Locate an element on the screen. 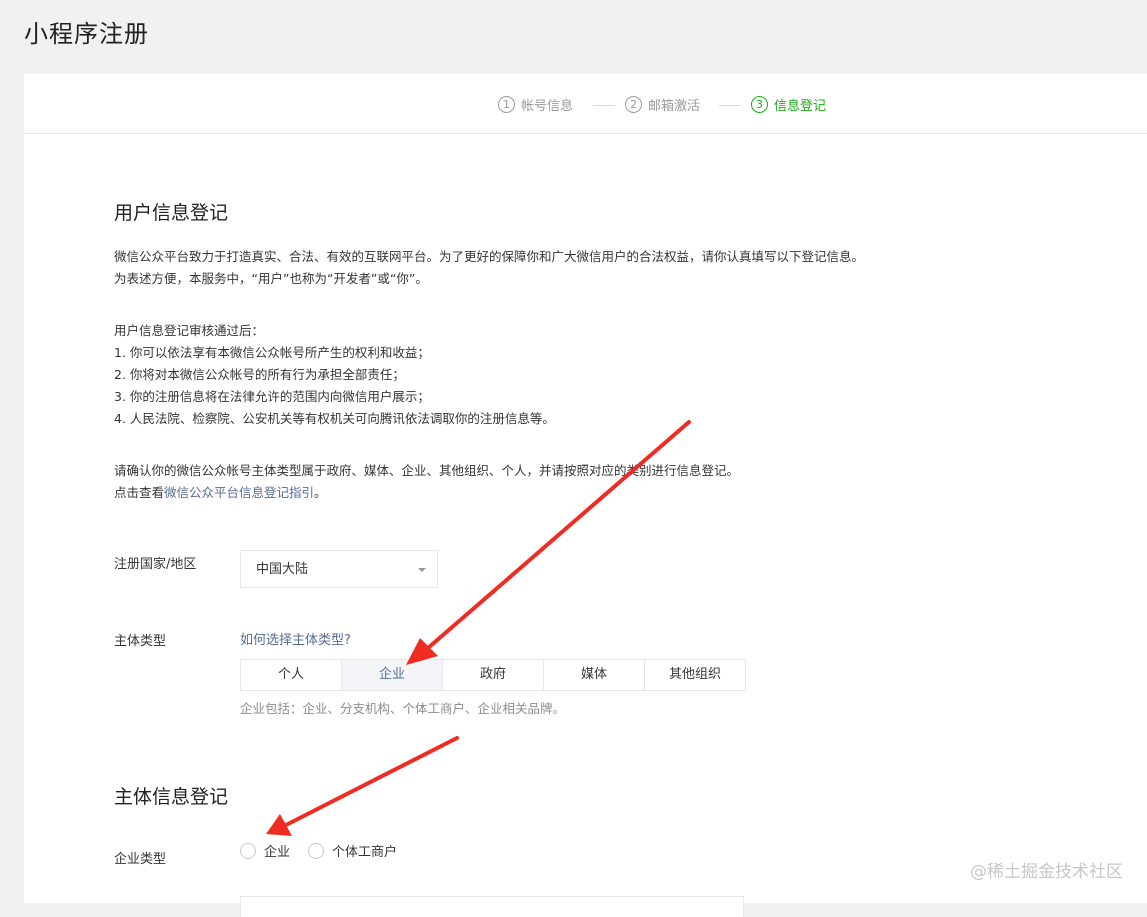  region-label: 注册国家/地区 is located at coordinates (155, 564).